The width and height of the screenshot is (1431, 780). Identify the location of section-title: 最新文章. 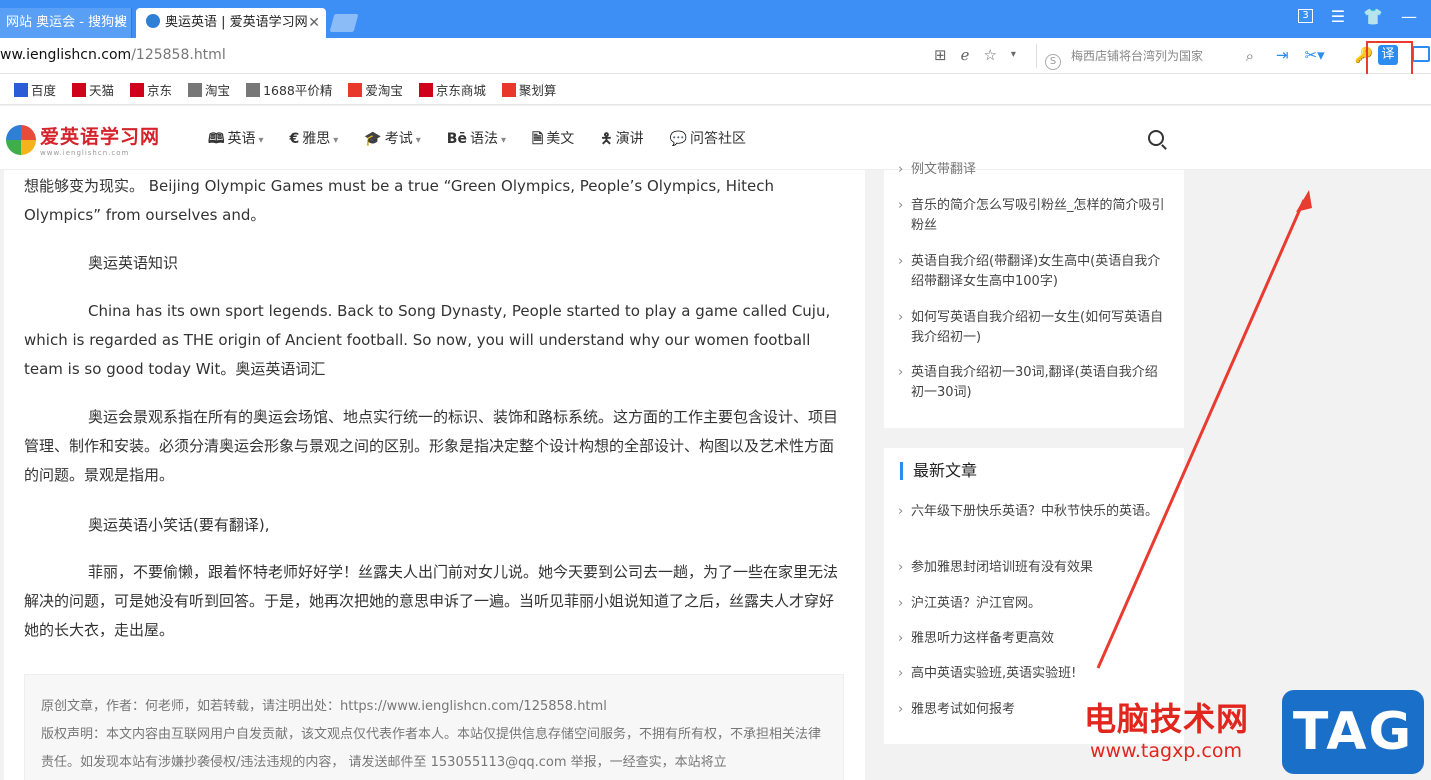
(938, 471).